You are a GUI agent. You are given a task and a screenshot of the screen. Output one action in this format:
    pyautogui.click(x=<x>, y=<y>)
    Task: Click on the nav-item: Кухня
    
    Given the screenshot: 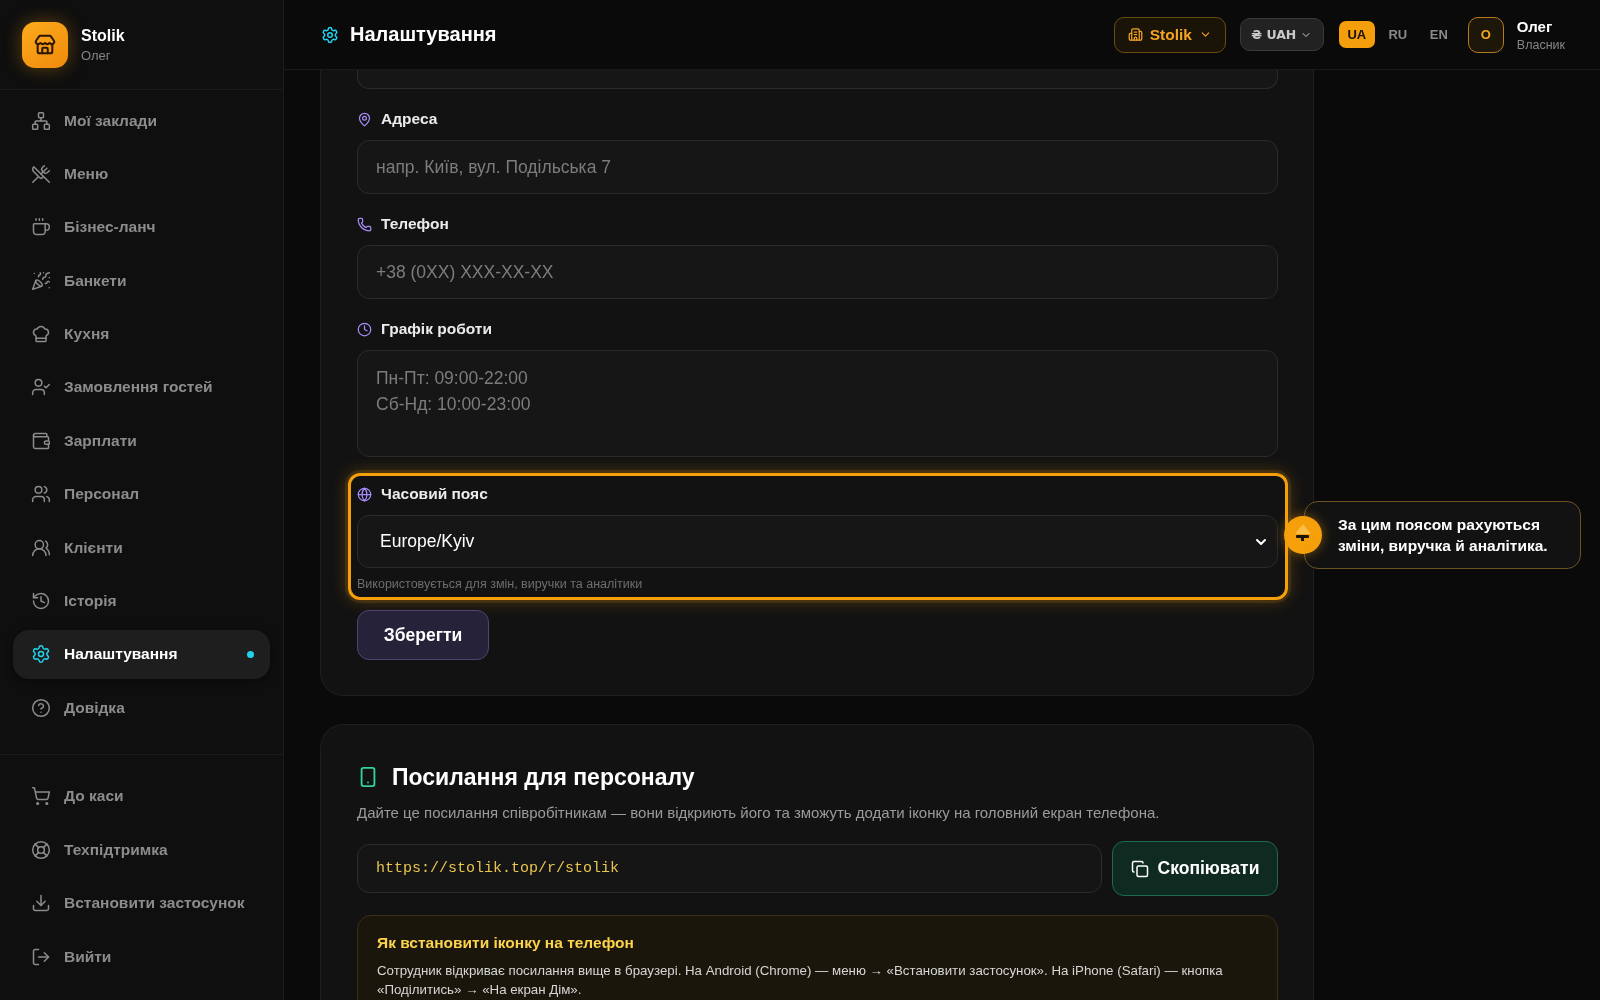 What is the action you would take?
    pyautogui.click(x=141, y=334)
    